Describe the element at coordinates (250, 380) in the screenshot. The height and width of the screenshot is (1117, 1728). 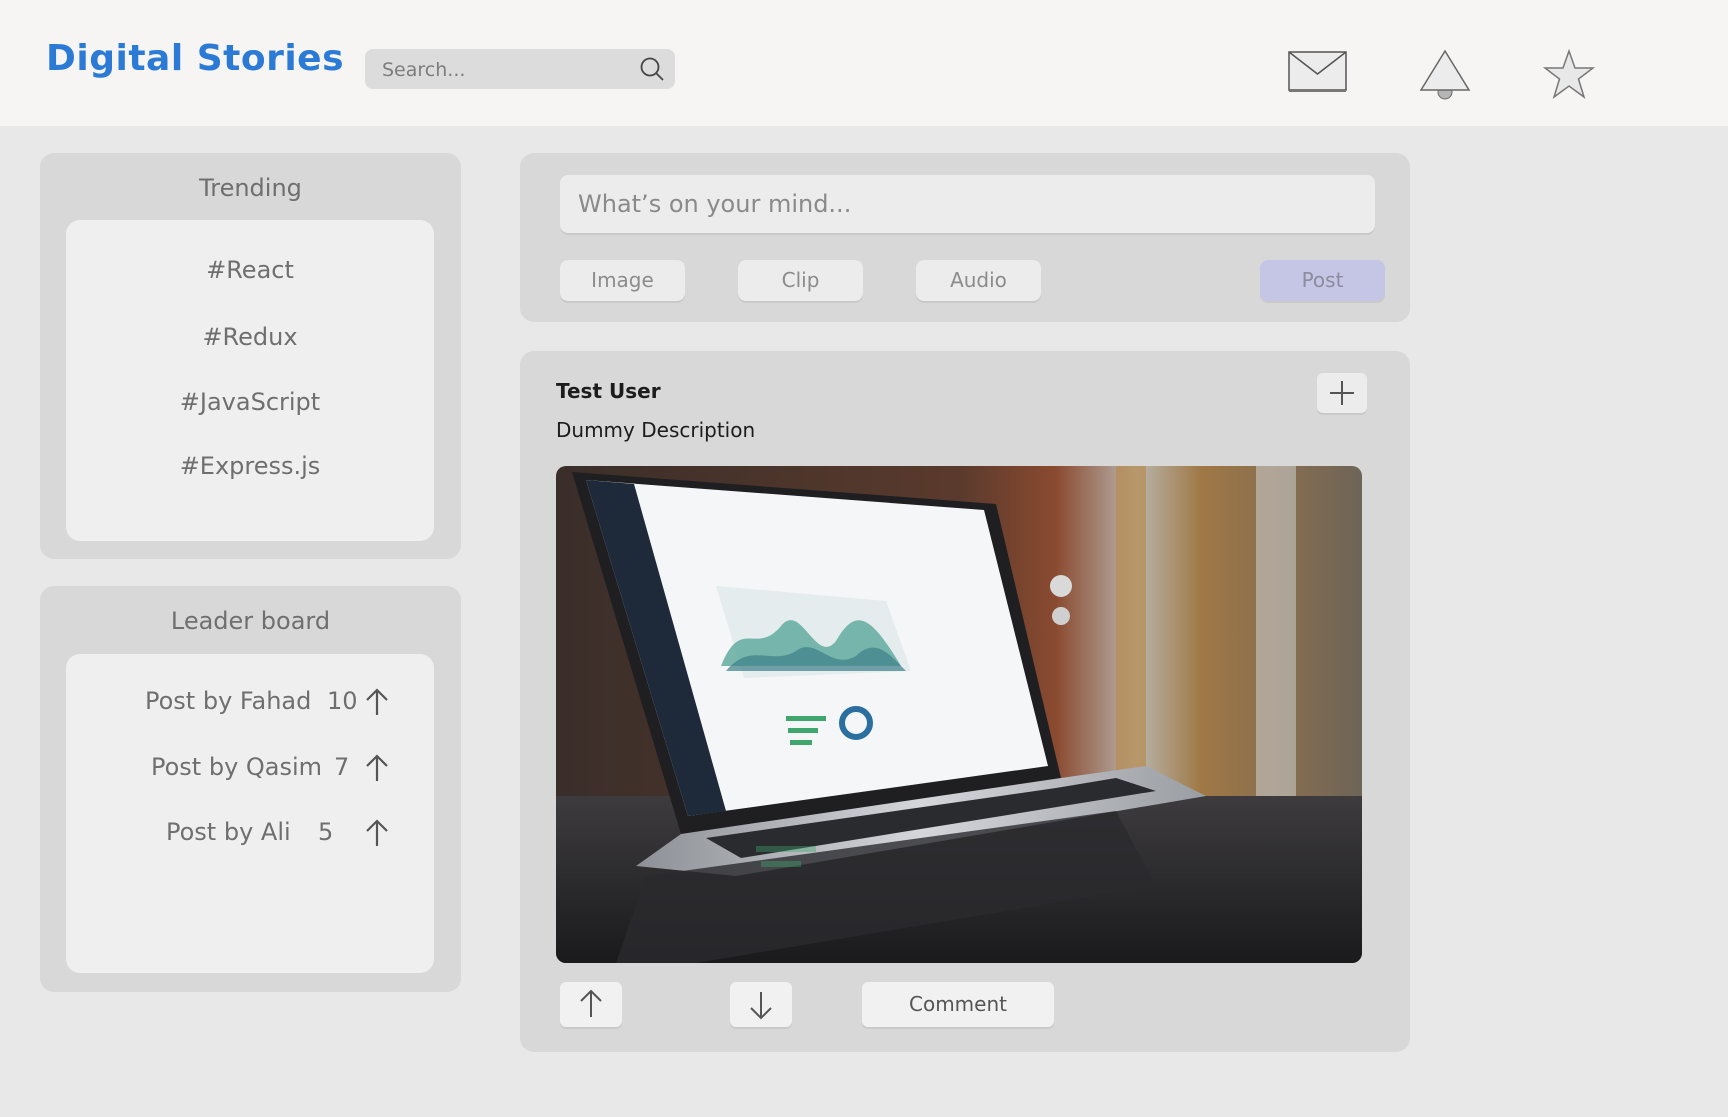
I see `trending-list: #React #Redux #JavaScript #Express.js` at that location.